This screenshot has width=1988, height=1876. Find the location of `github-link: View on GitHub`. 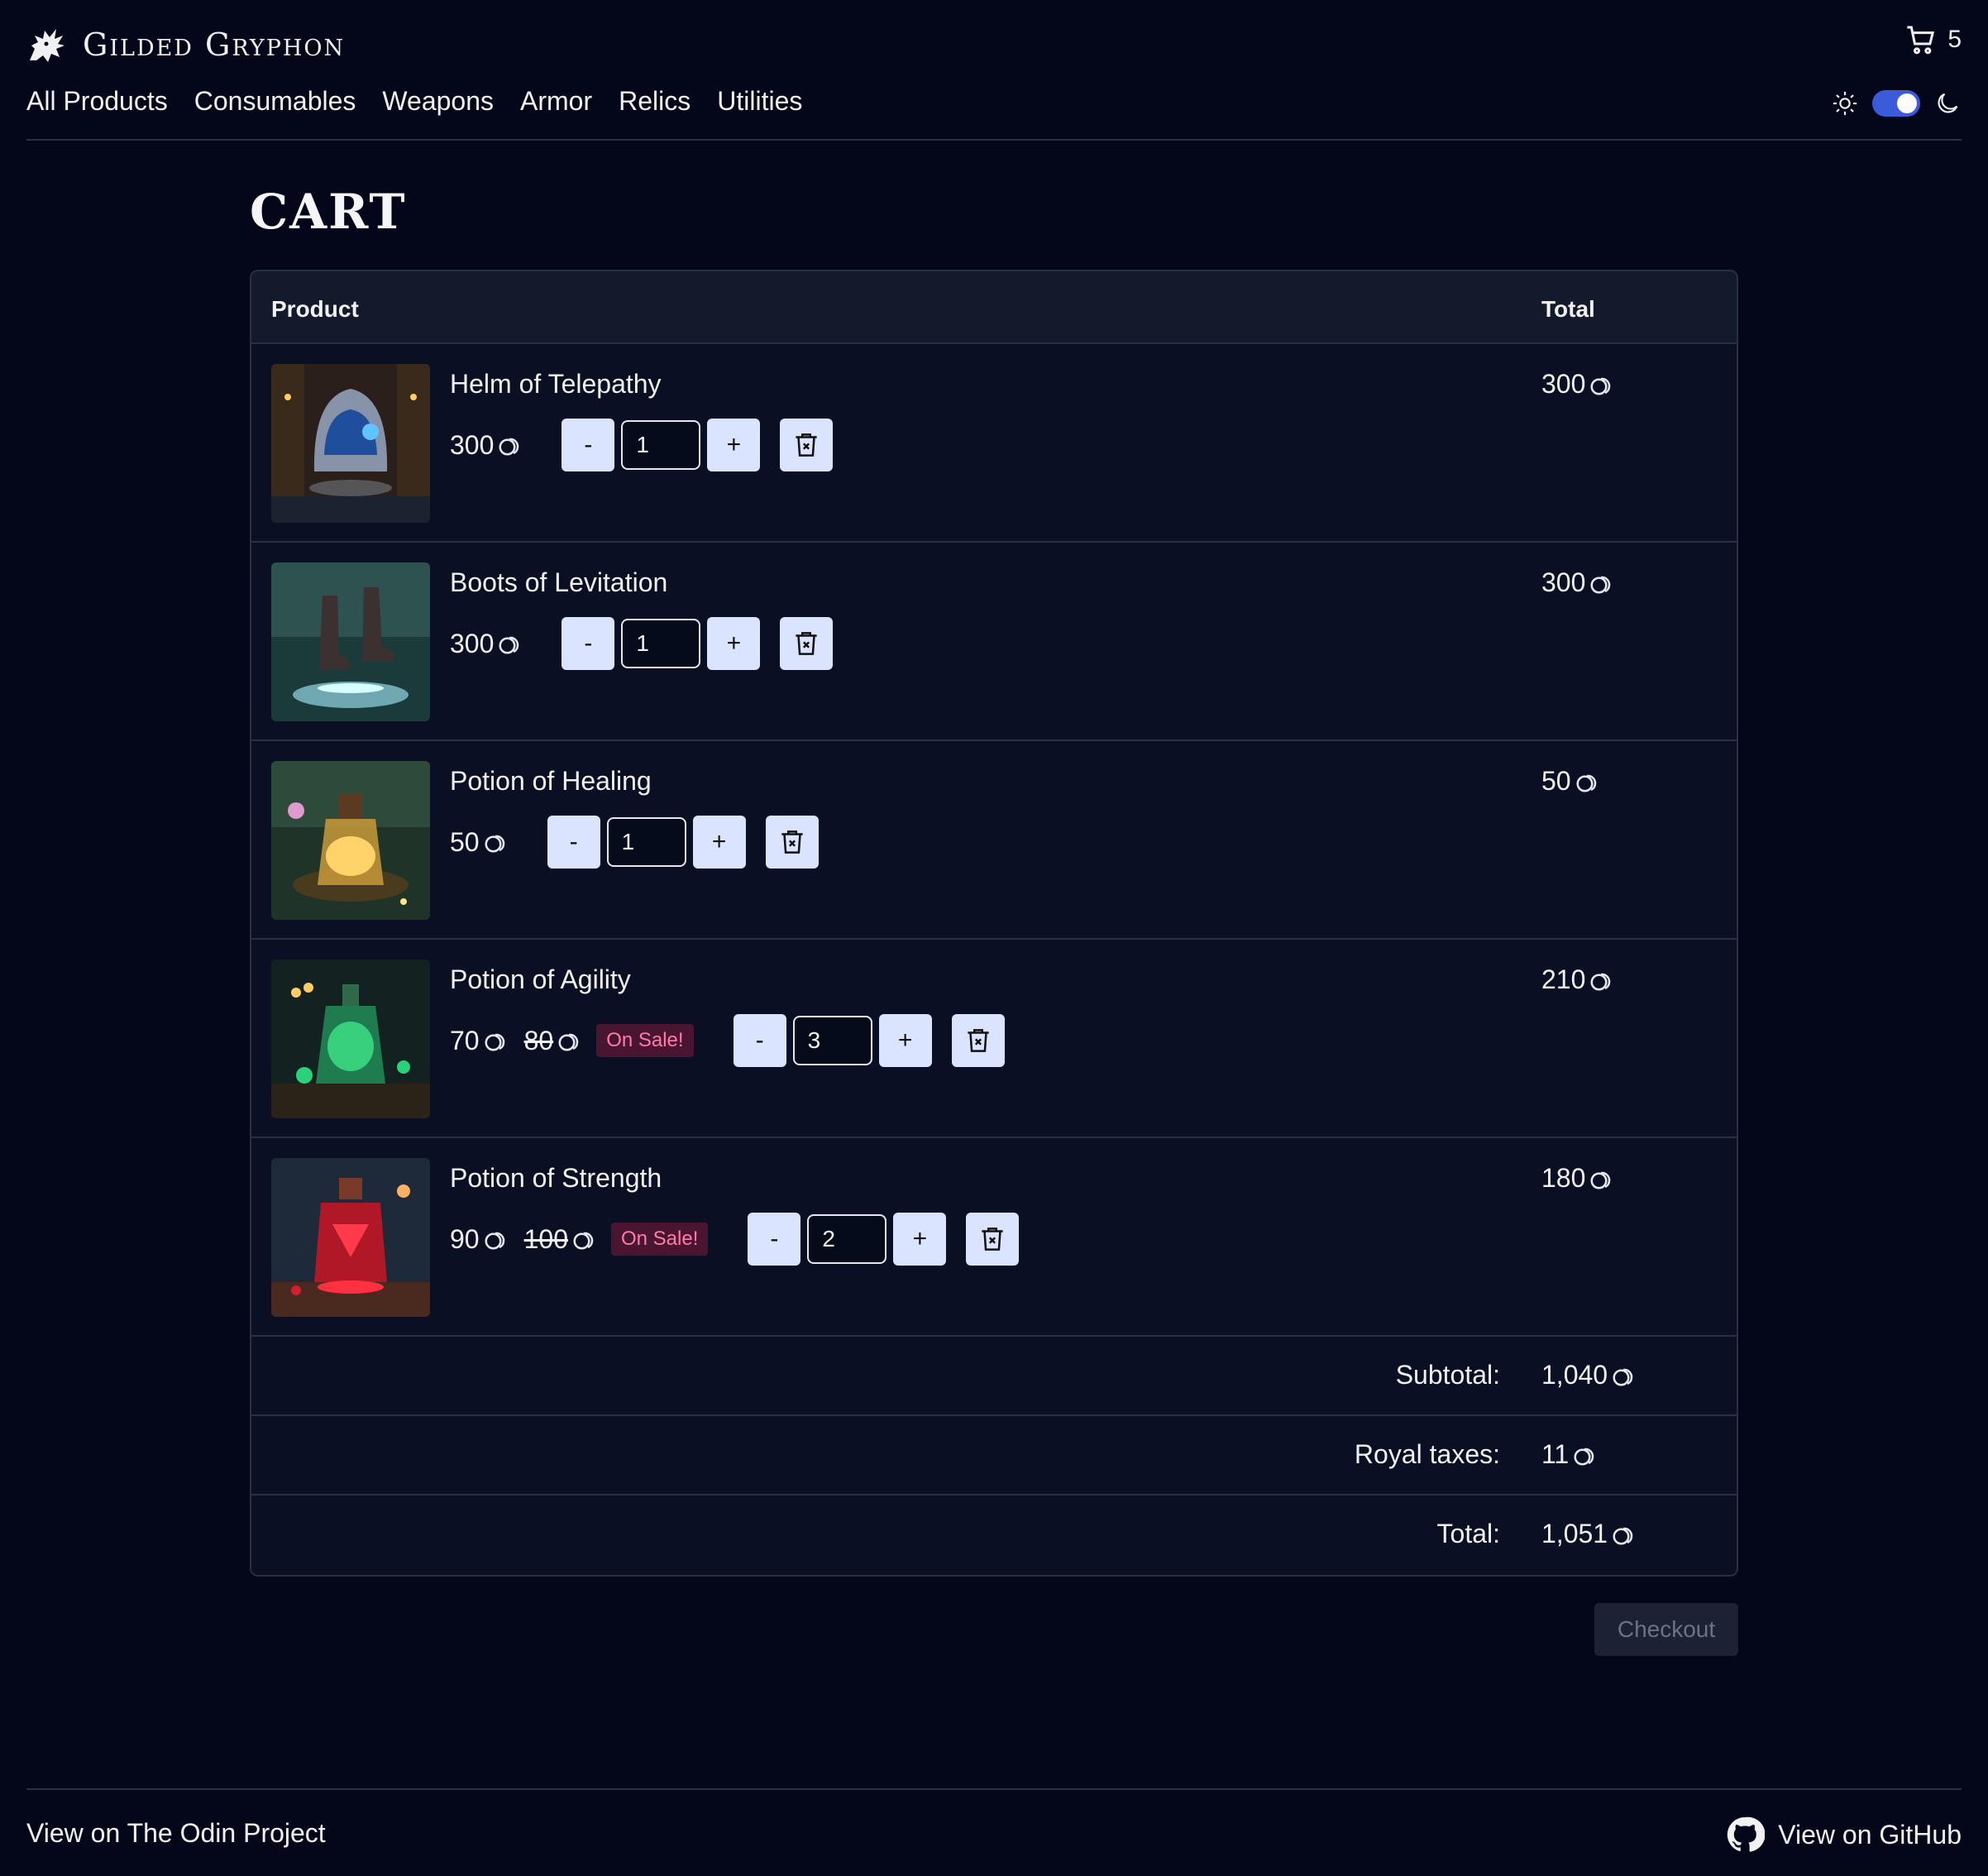

github-link: View on GitHub is located at coordinates (1843, 1834).